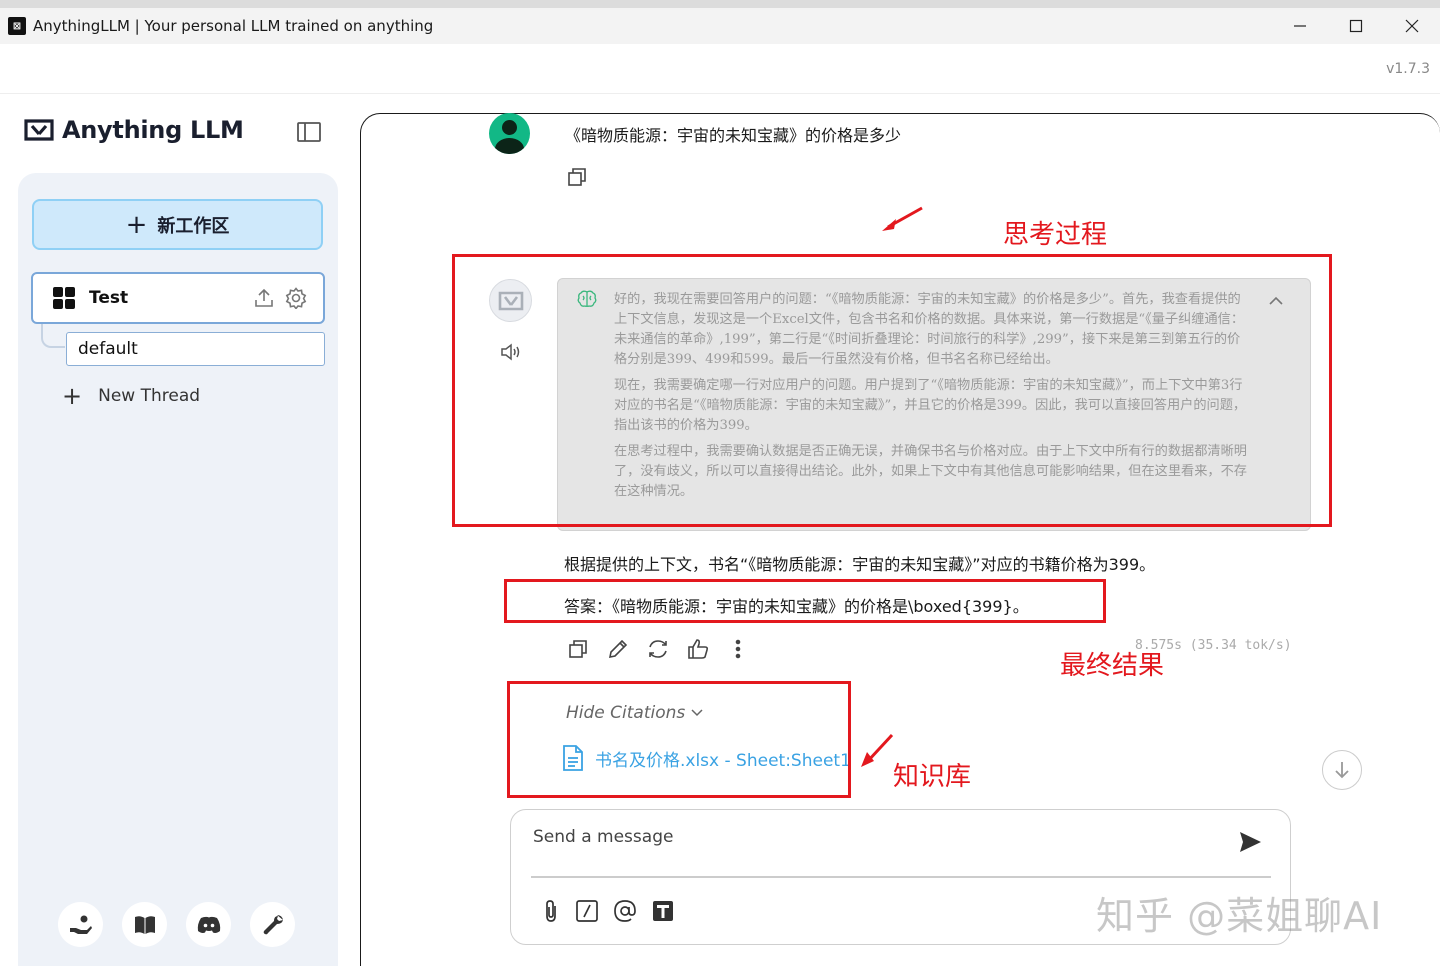 The height and width of the screenshot is (966, 1440). What do you see at coordinates (1408, 69) in the screenshot?
I see `version-label: v1.7.3` at bounding box center [1408, 69].